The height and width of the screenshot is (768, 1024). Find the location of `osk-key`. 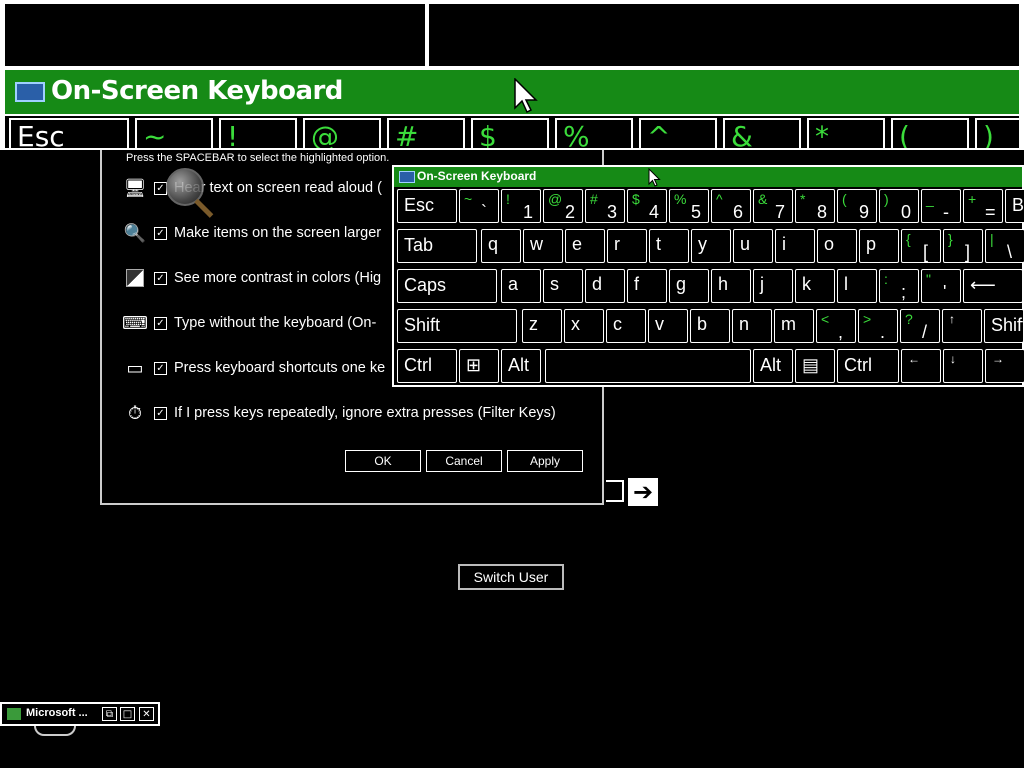

osk-key is located at coordinates (648, 366).